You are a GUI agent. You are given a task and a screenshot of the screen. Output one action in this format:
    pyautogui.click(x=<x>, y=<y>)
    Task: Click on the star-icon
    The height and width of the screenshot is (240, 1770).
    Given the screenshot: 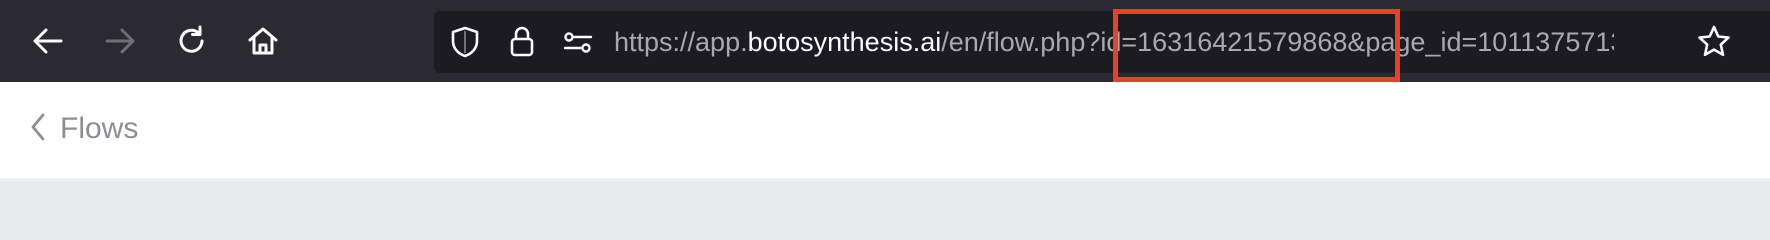 What is the action you would take?
    pyautogui.click(x=1714, y=42)
    